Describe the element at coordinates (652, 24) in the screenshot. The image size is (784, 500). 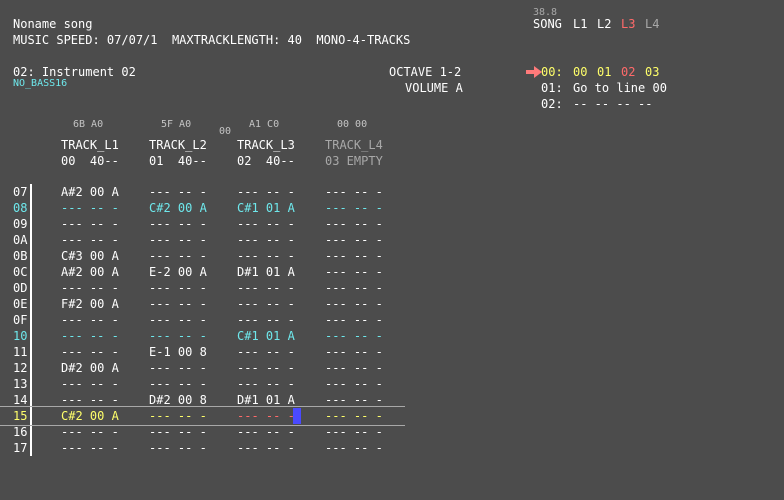
I see `tab-l4: L4` at that location.